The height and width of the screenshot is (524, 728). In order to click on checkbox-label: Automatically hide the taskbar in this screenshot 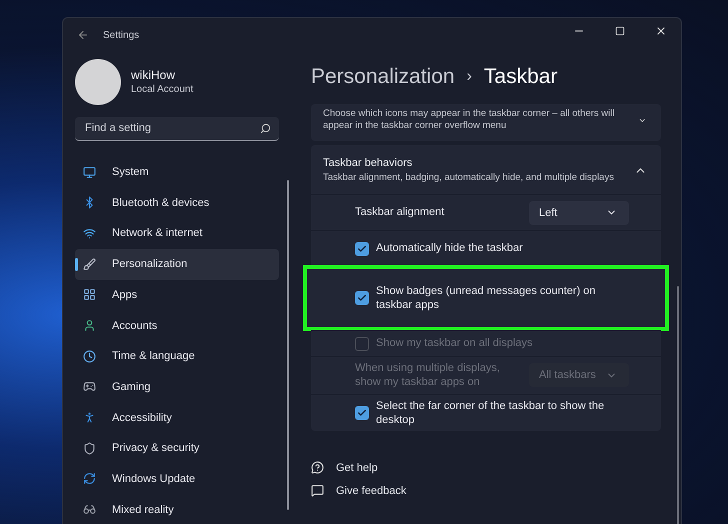, I will do `click(449, 248)`.